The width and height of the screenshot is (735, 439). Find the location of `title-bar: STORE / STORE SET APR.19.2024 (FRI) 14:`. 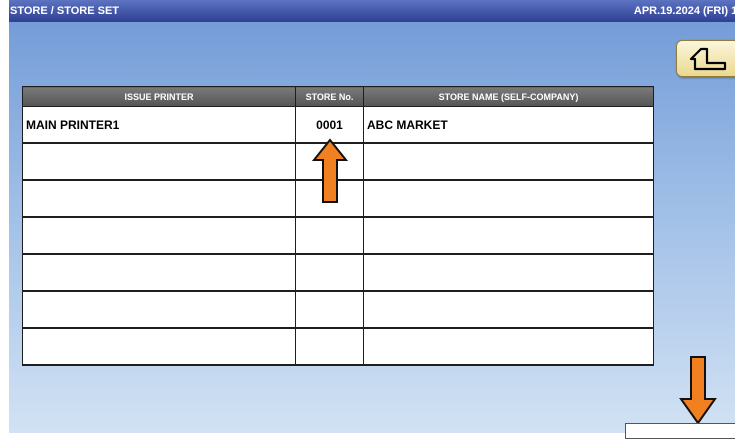

title-bar: STORE / STORE SET APR.19.2024 (FRI) 14: is located at coordinates (372, 11).